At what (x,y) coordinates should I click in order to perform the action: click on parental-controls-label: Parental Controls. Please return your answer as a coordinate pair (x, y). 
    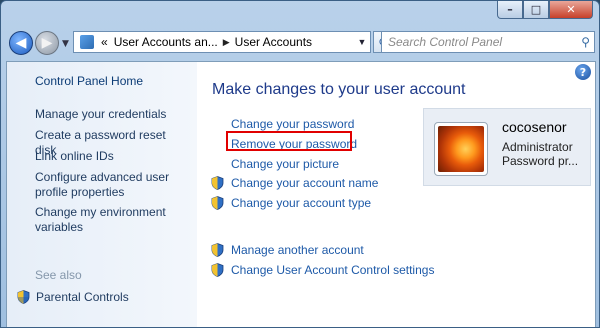
    Looking at the image, I should click on (82, 297).